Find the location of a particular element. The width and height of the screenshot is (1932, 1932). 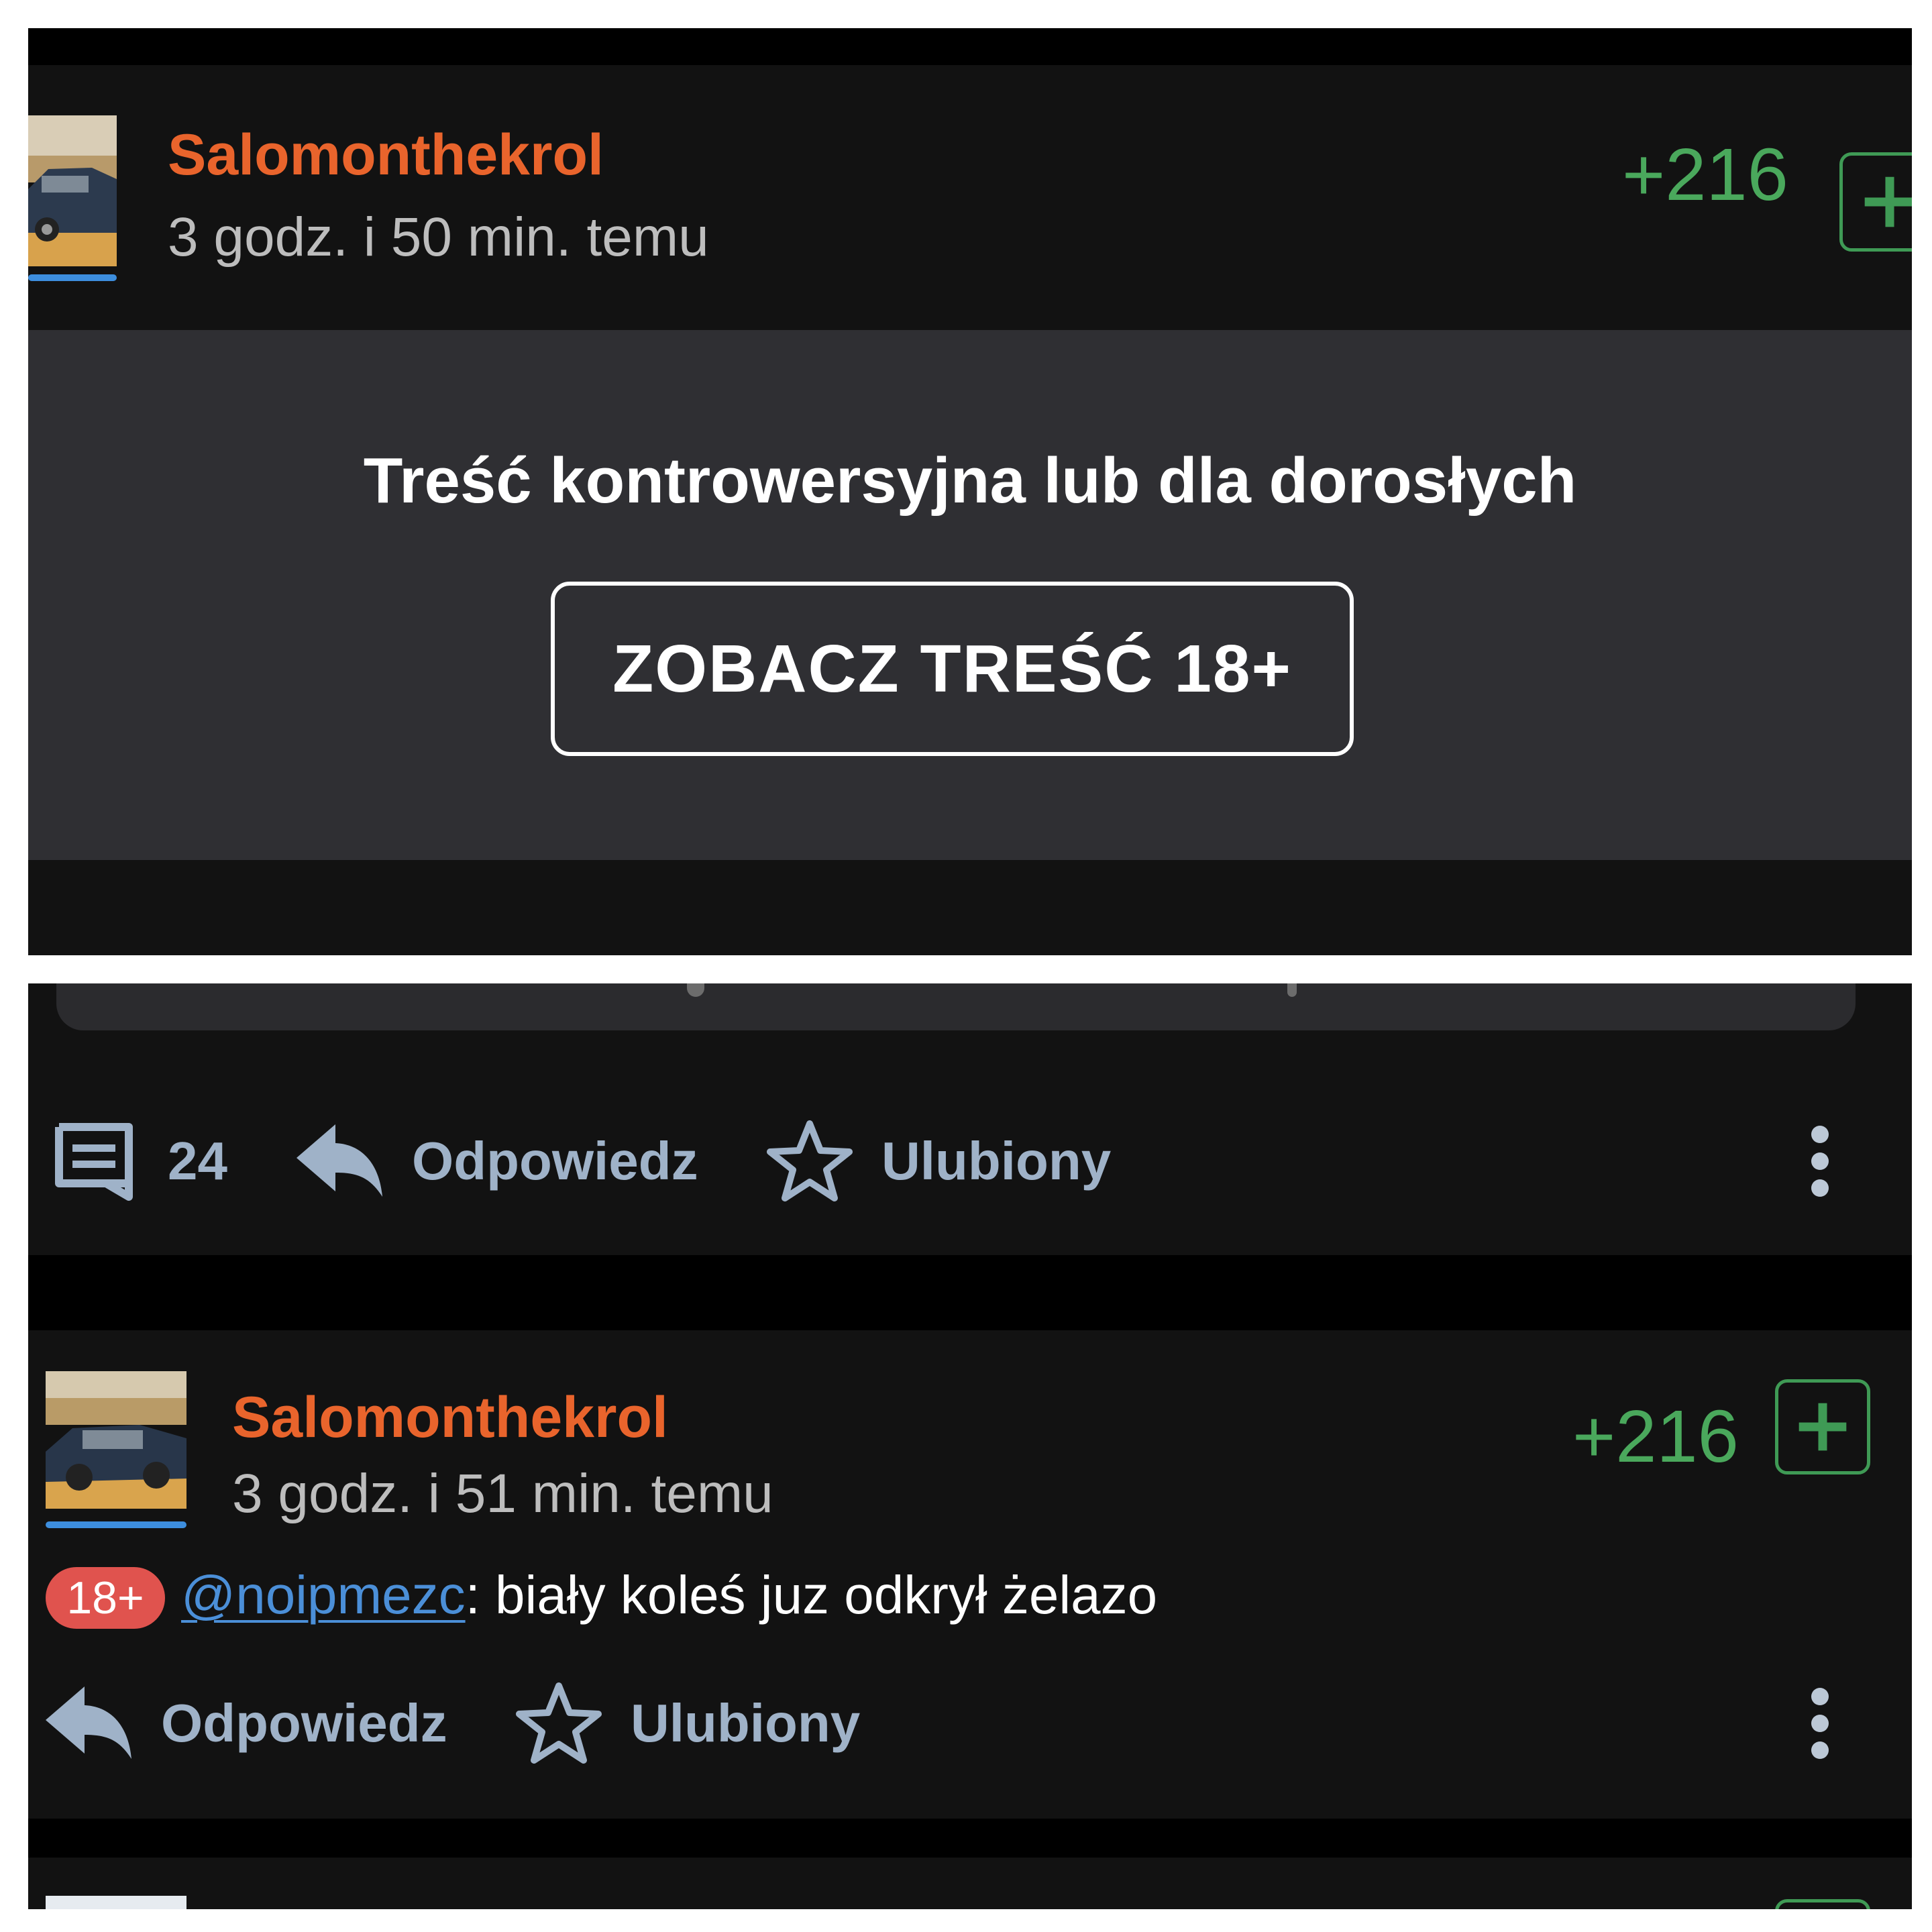

next-avatar is located at coordinates (116, 1902).